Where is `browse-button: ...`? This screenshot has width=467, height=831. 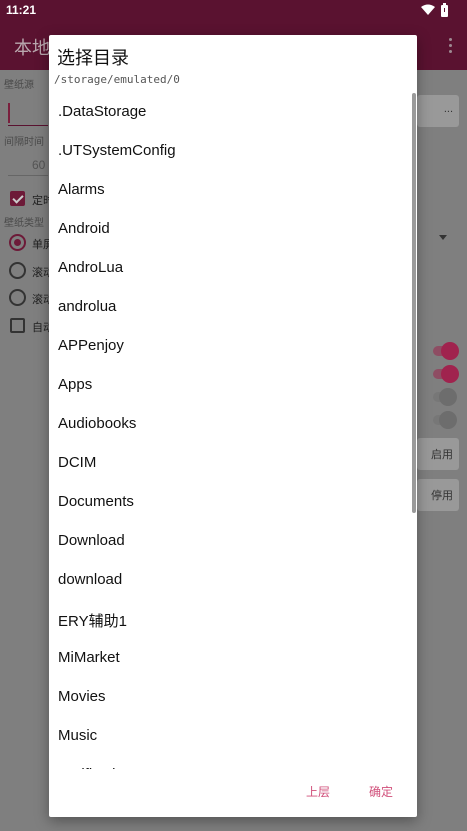
browse-button: ... is located at coordinates (438, 111).